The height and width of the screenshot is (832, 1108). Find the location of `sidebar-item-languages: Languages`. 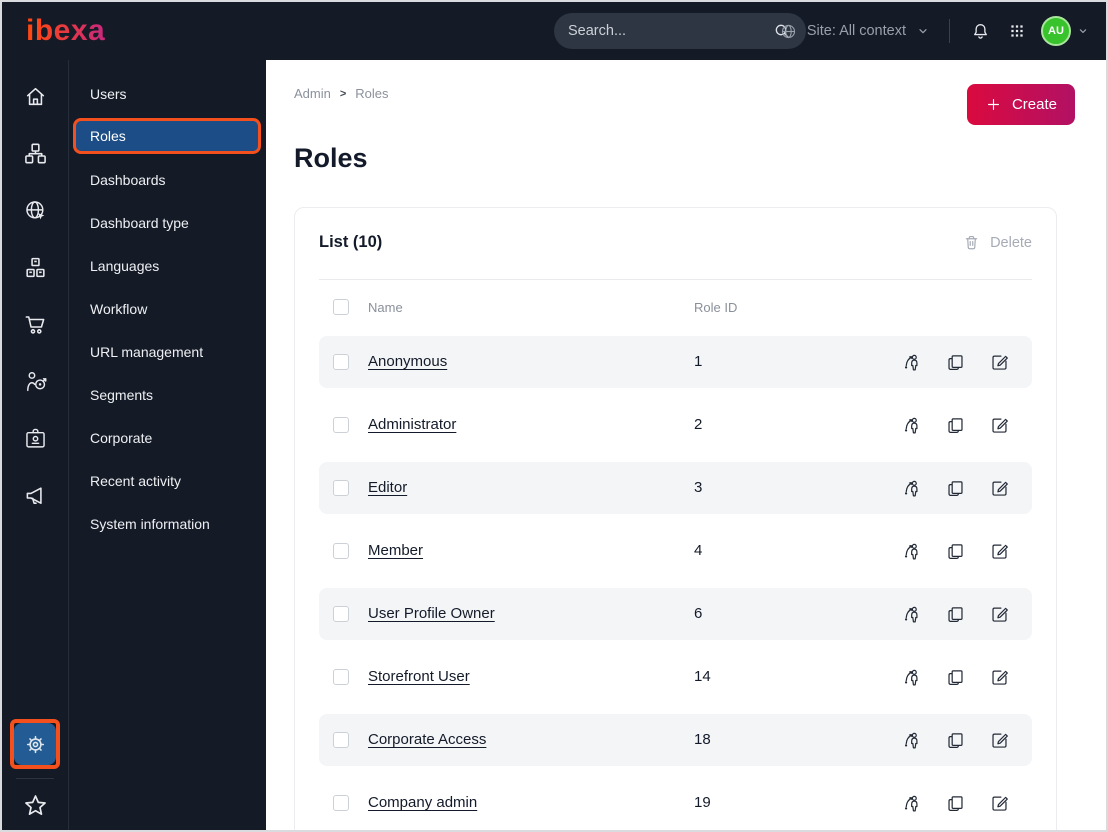

sidebar-item-languages: Languages is located at coordinates (167, 265).